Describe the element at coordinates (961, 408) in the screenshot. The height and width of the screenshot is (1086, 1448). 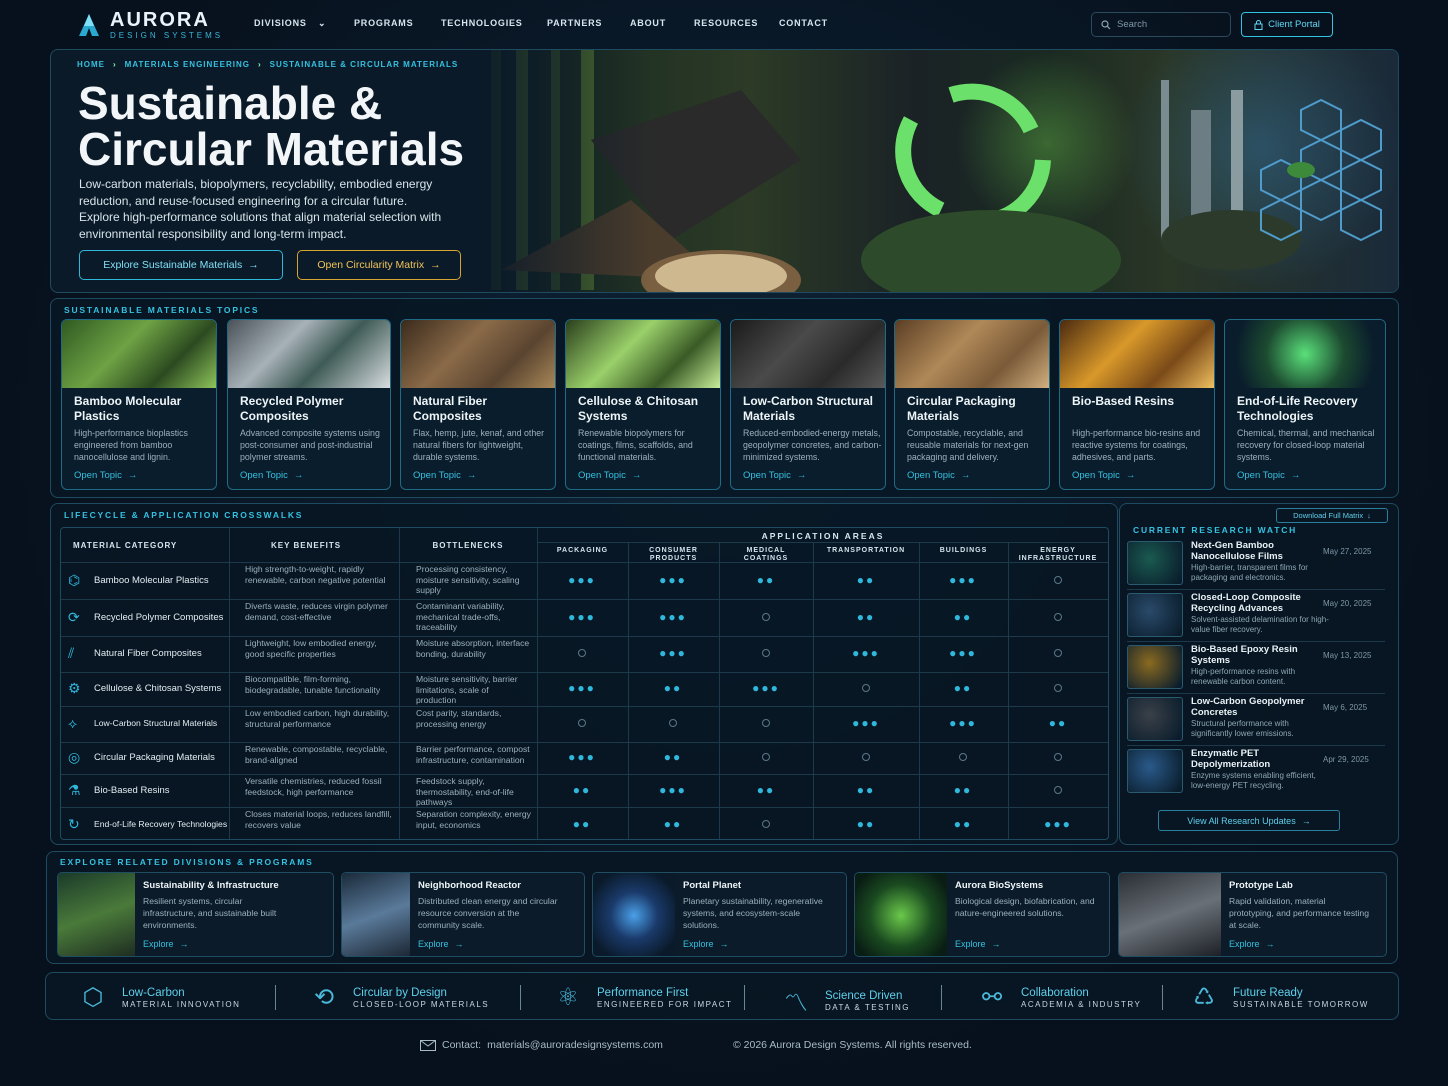
I see `topic-card-title: Circular Packaging Materials` at that location.